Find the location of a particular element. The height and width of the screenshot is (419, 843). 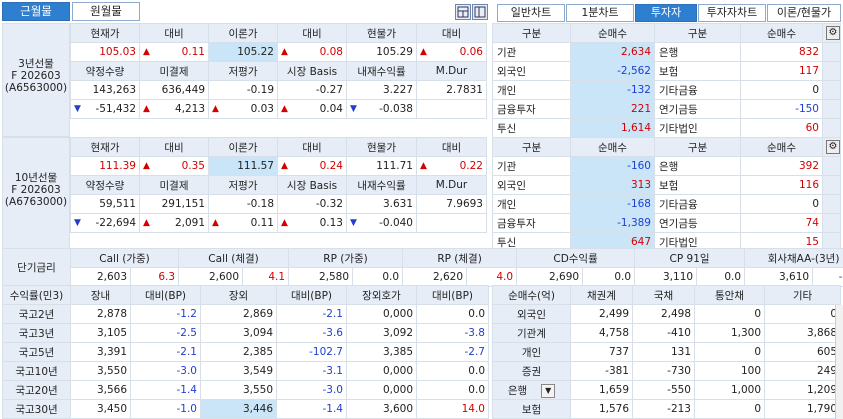

netbuy-scrollbar is located at coordinates (839, 362).